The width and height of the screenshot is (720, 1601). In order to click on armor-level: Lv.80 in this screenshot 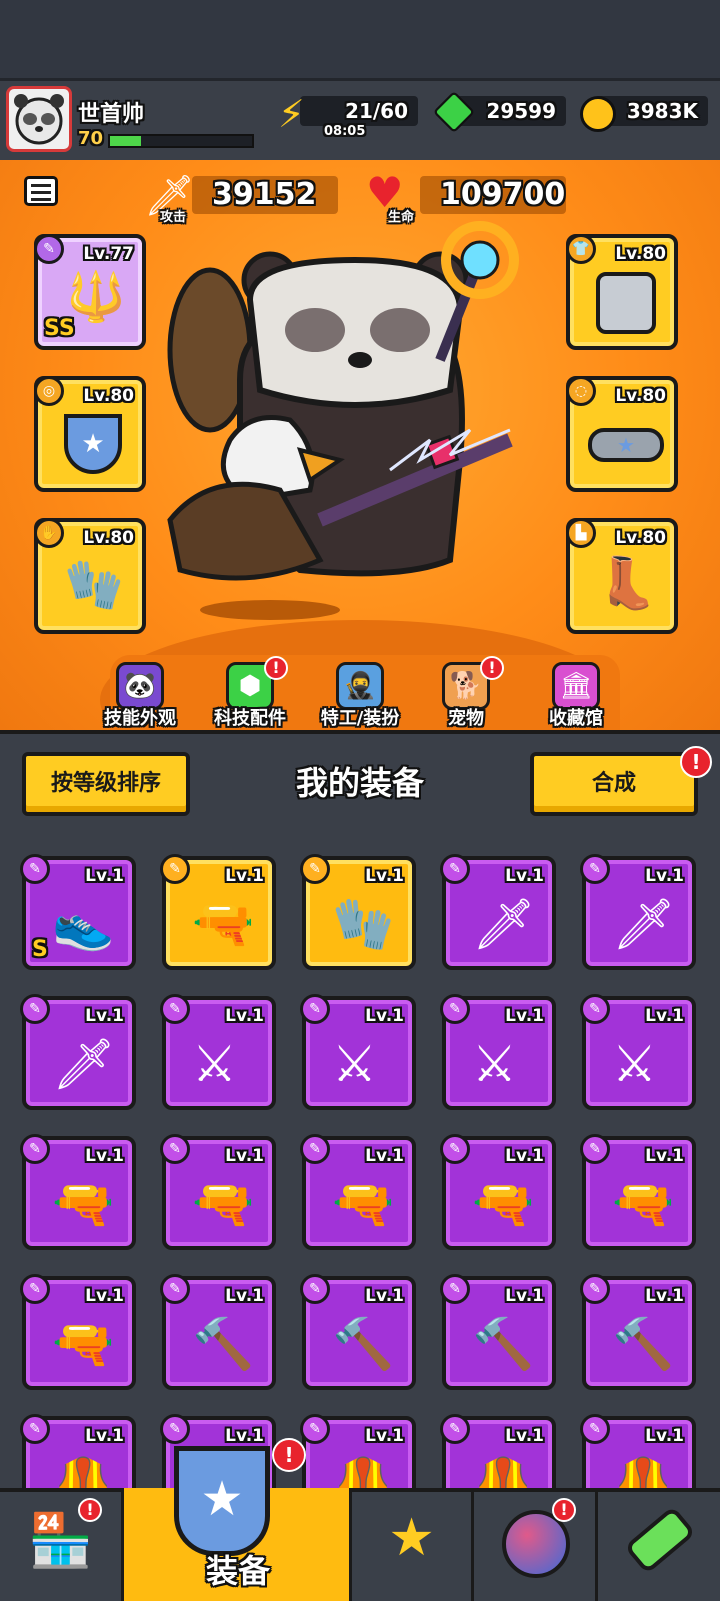, I will do `click(640, 254)`.